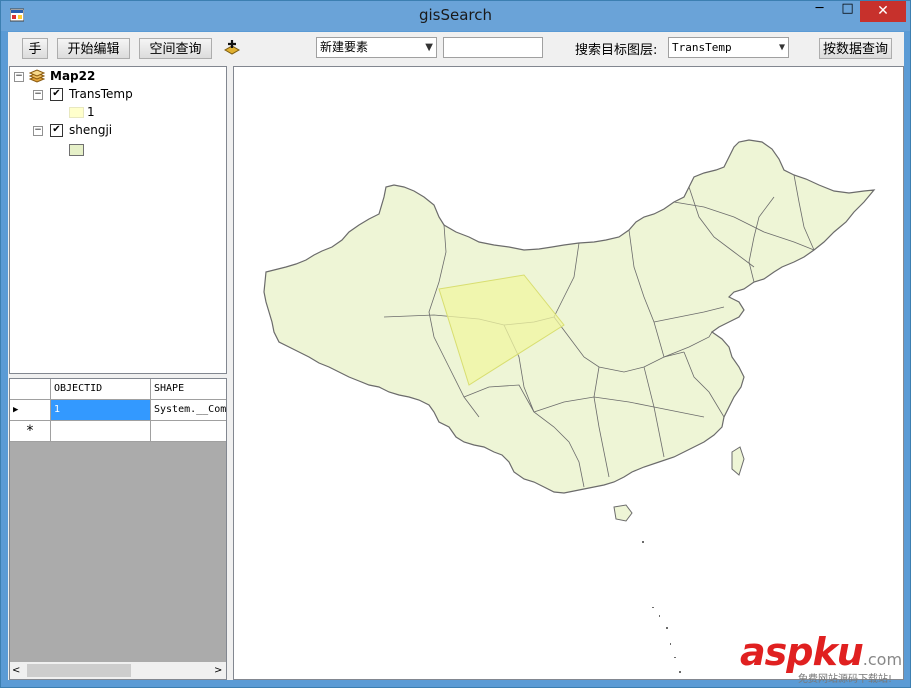  I want to click on attribute-query-button: 按数据查询, so click(855, 48).